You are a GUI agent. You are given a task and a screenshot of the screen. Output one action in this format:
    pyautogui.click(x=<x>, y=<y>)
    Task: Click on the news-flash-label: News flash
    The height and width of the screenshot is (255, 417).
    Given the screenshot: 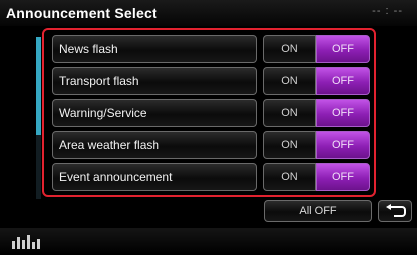 What is the action you would take?
    pyautogui.click(x=154, y=49)
    